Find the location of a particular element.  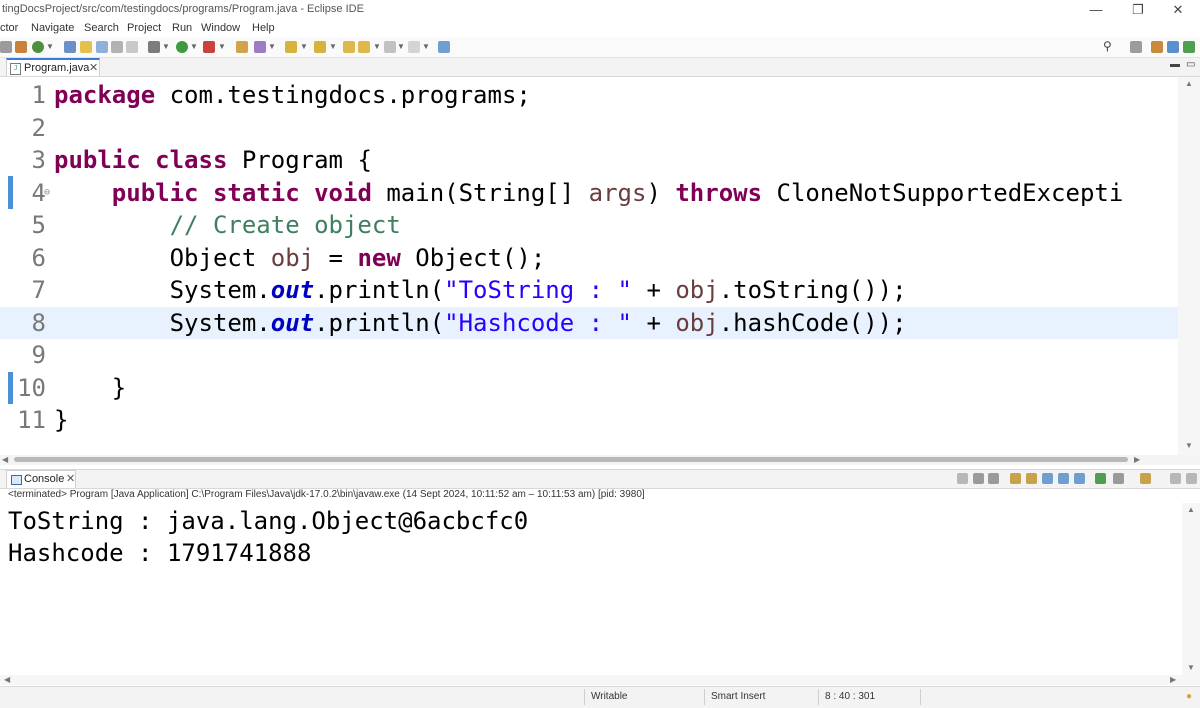

toolbar-icon is located at coordinates (6, 47).